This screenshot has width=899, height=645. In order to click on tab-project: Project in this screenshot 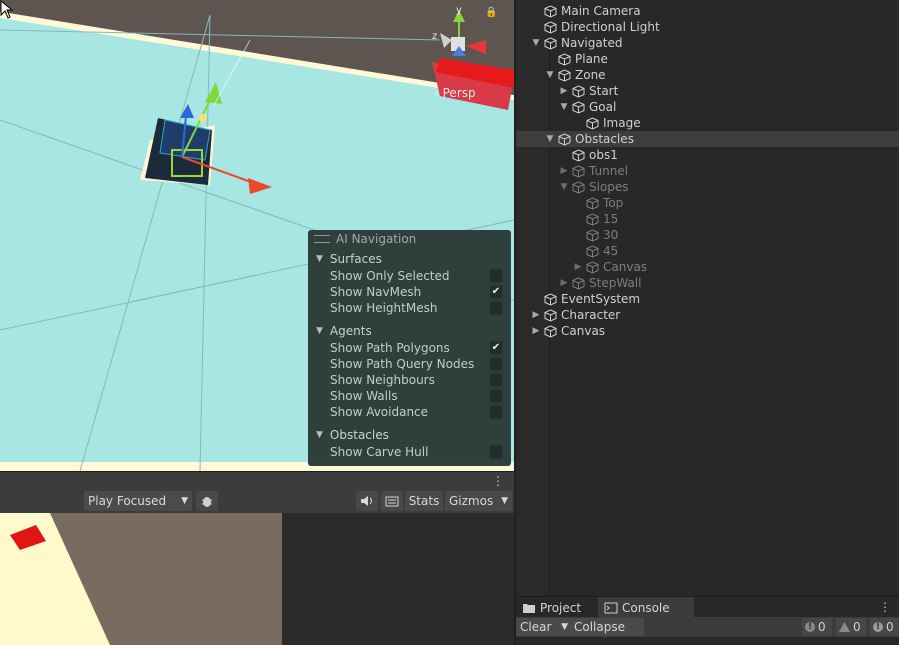, I will do `click(562, 607)`.